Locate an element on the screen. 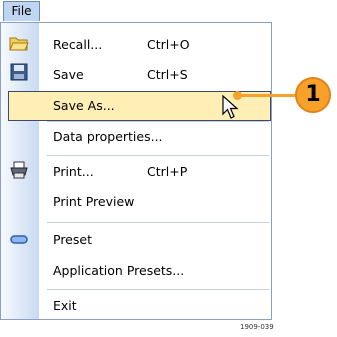 The height and width of the screenshot is (337, 337). menu-item-exit: Exit is located at coordinates (155, 306).